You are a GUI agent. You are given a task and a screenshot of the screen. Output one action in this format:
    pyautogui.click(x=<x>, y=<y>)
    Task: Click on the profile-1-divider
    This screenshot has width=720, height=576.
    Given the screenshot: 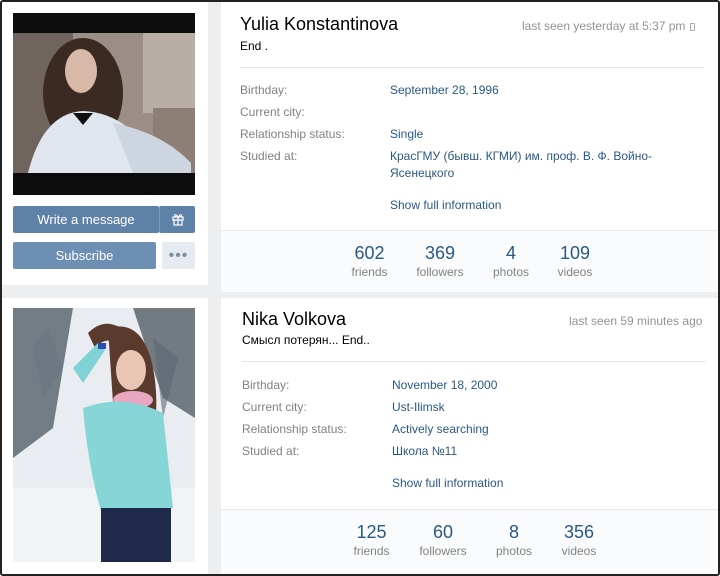 What is the action you would take?
    pyautogui.click(x=472, y=67)
    